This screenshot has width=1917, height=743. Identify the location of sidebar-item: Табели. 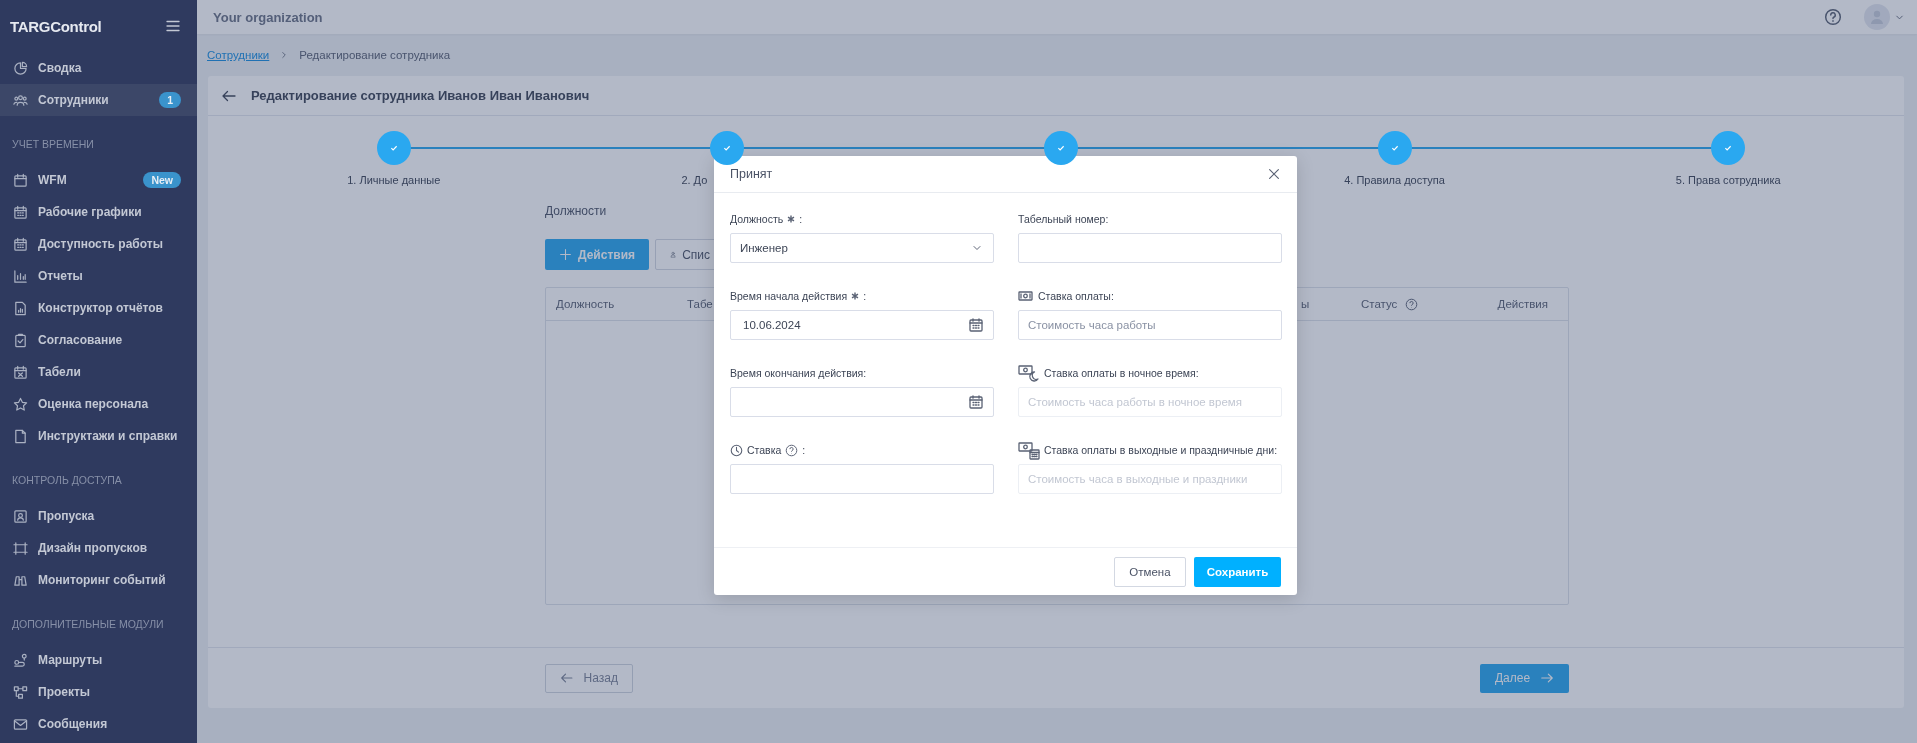
(98, 372).